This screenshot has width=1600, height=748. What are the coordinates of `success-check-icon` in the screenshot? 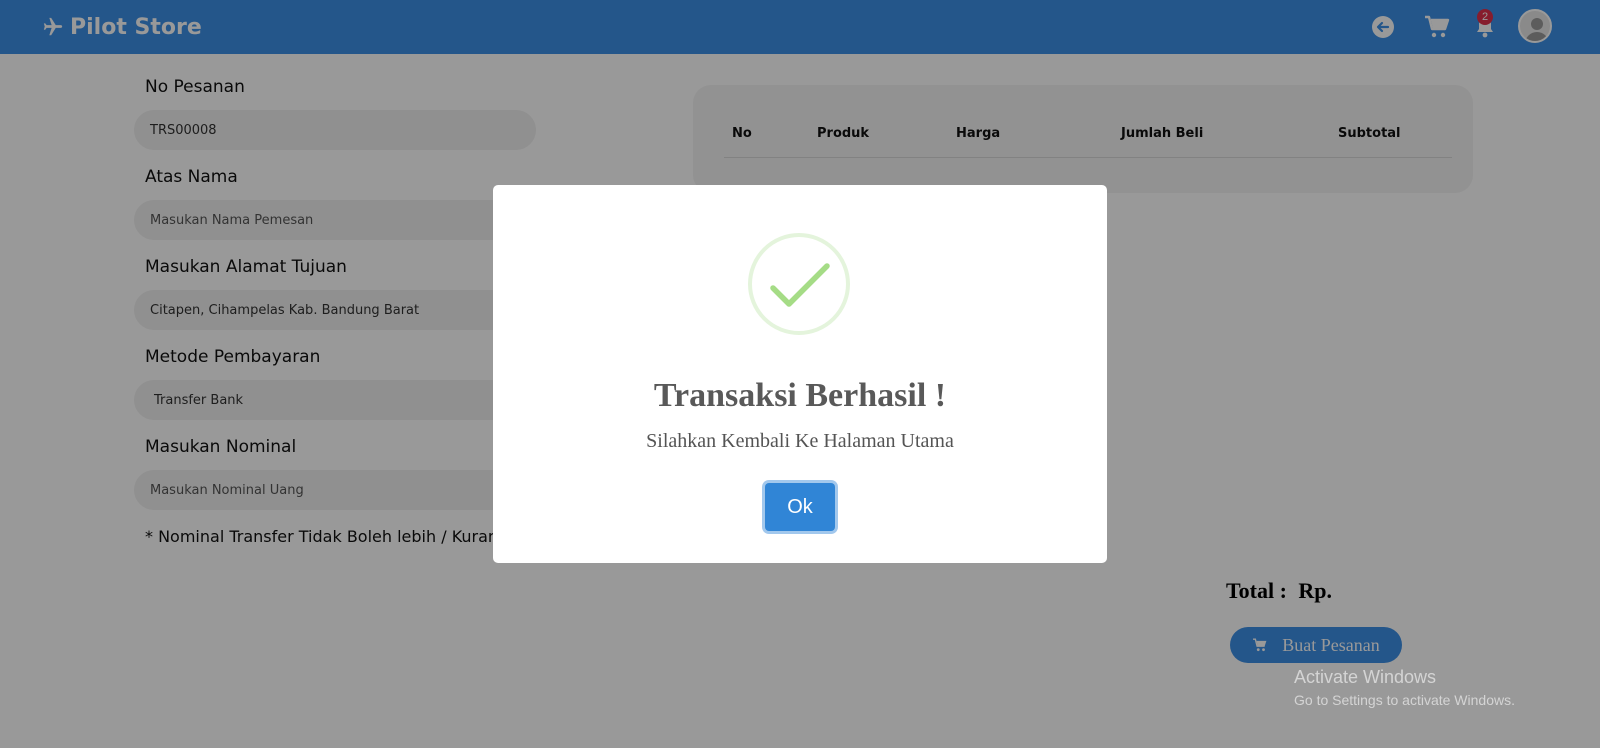 It's located at (799, 284).